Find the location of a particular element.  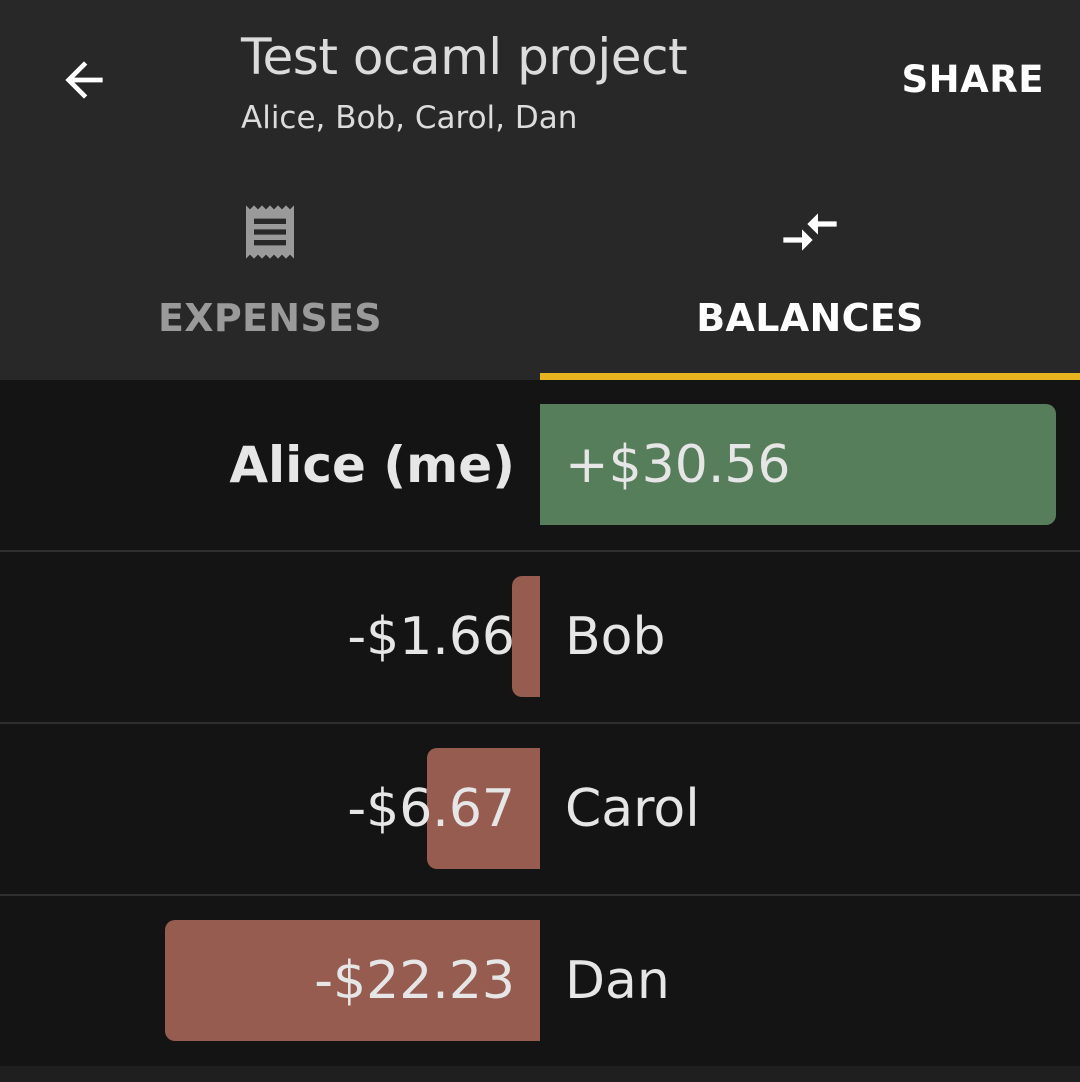

balance-amount: -$6.67 is located at coordinates (431, 809).